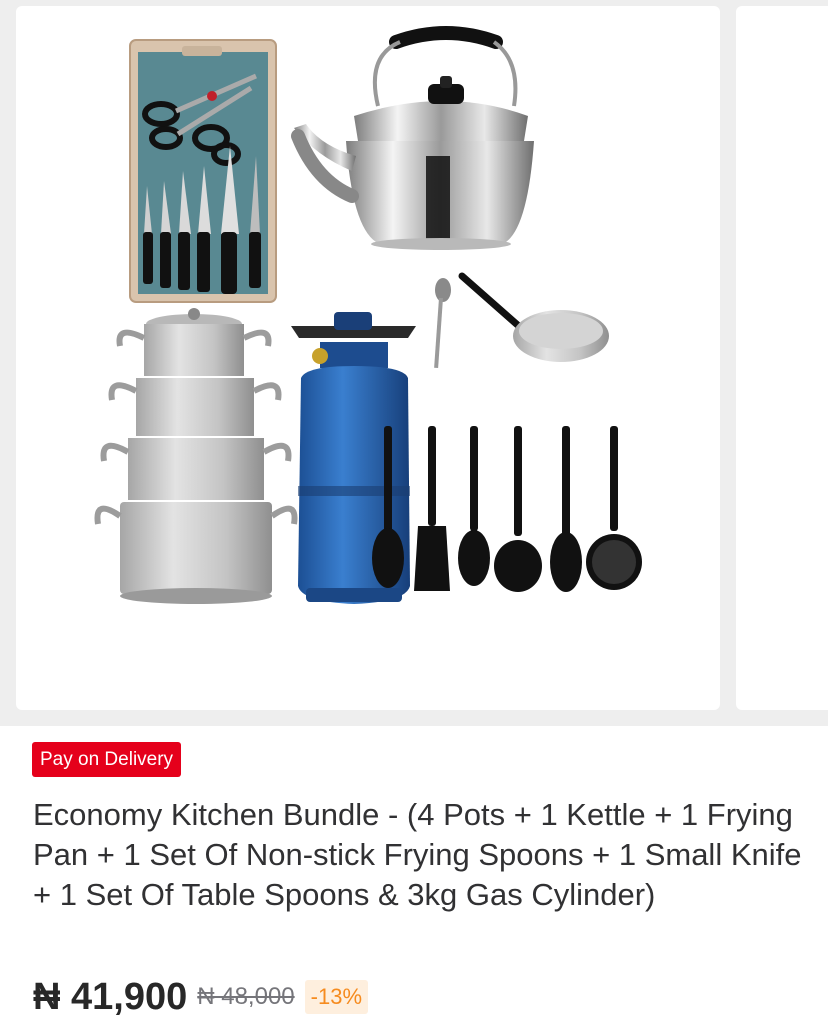  Describe the element at coordinates (110, 996) in the screenshot. I see `current-price: ₦ 41,900` at that location.